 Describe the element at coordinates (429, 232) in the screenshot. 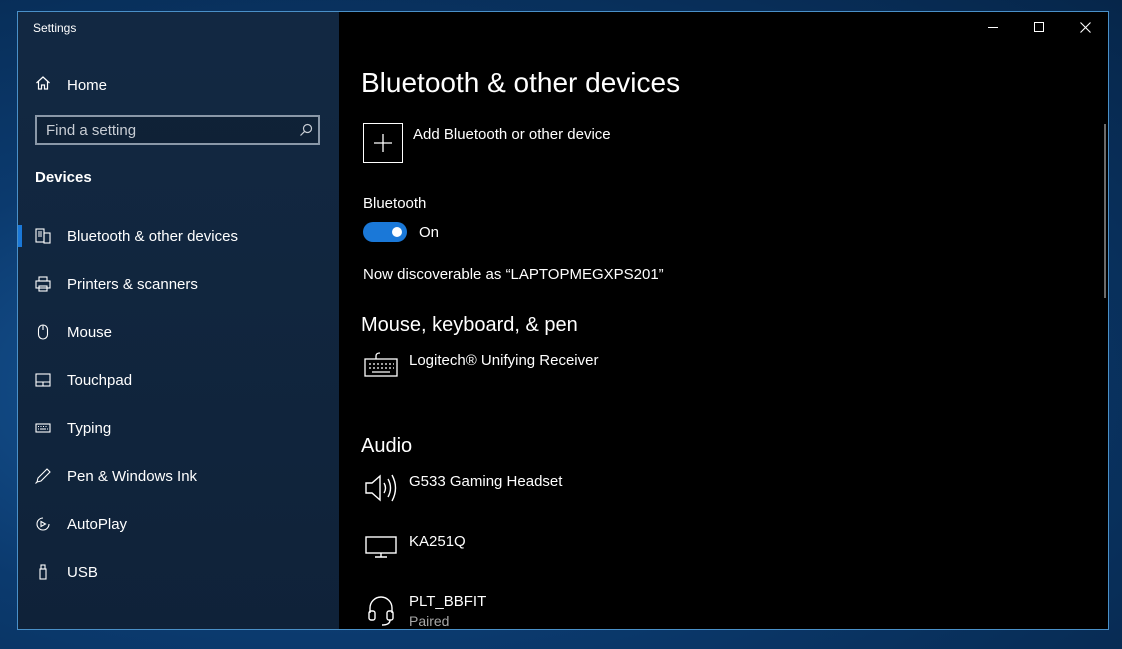

I see `bluetooth-state: On` at that location.